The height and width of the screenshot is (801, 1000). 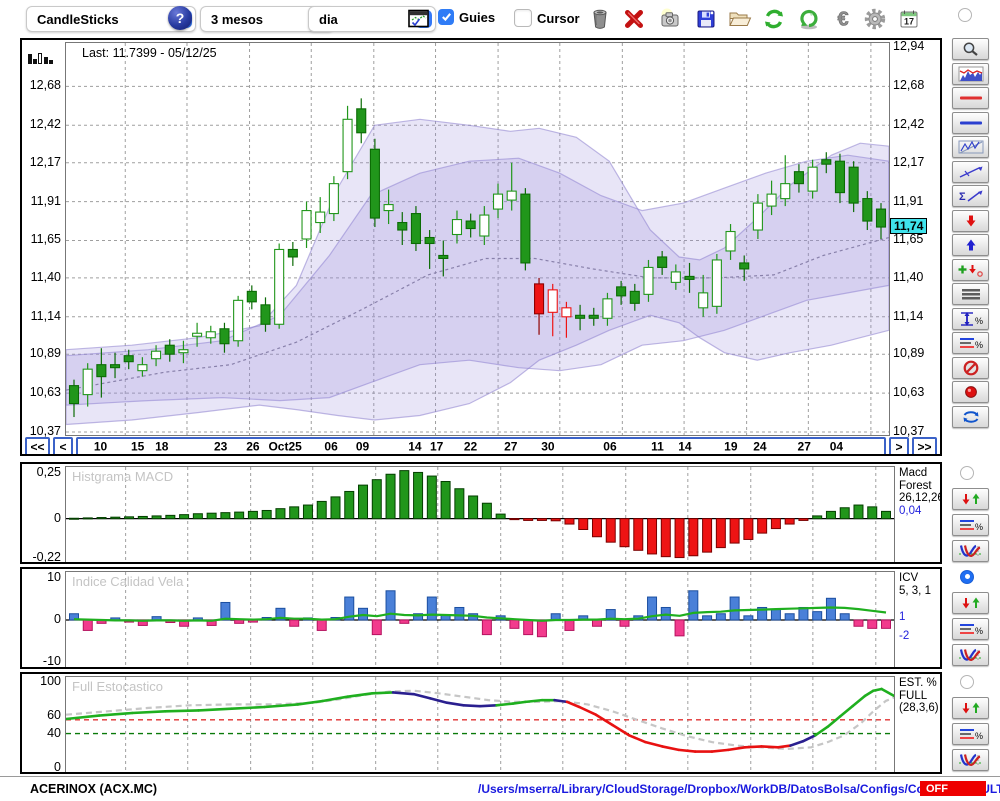 I want to click on add-marker-icon, so click(x=970, y=270).